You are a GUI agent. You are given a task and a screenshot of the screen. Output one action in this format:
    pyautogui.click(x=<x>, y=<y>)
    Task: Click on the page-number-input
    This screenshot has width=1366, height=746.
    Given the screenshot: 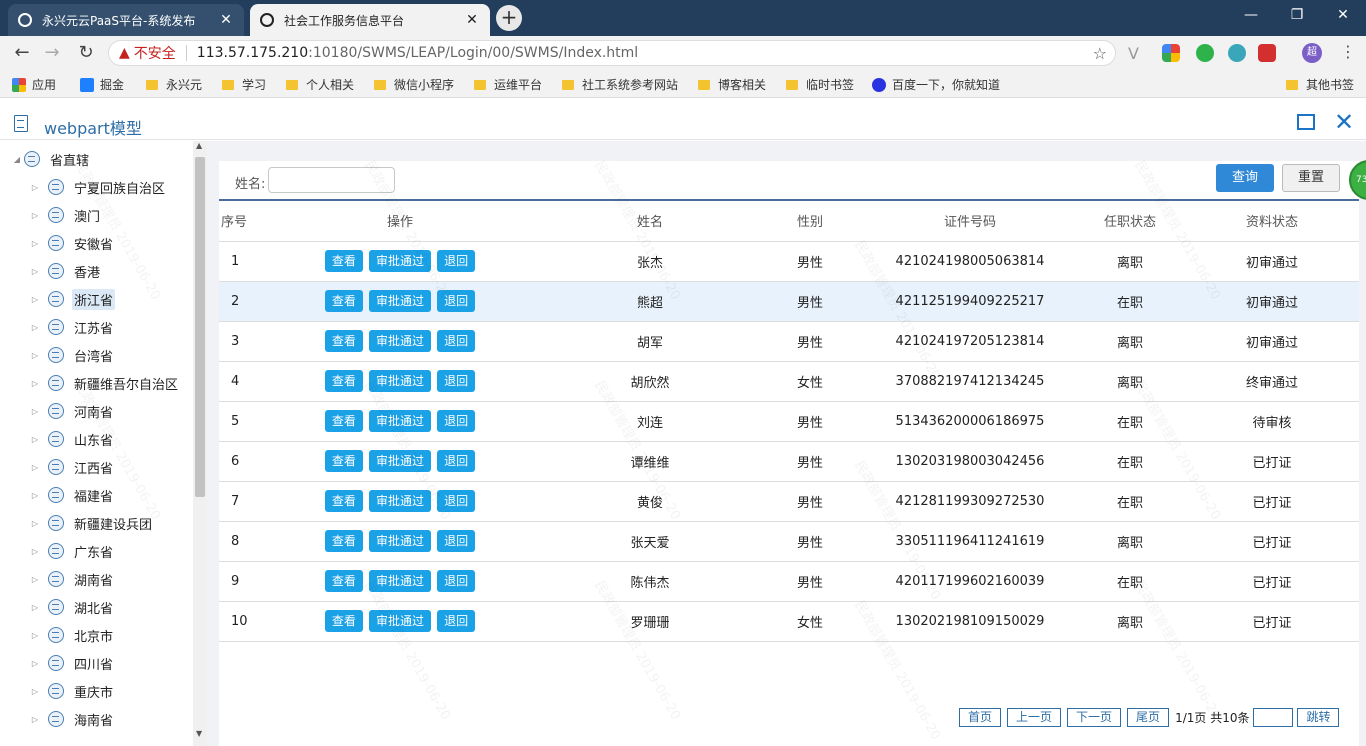 What is the action you would take?
    pyautogui.click(x=1273, y=717)
    